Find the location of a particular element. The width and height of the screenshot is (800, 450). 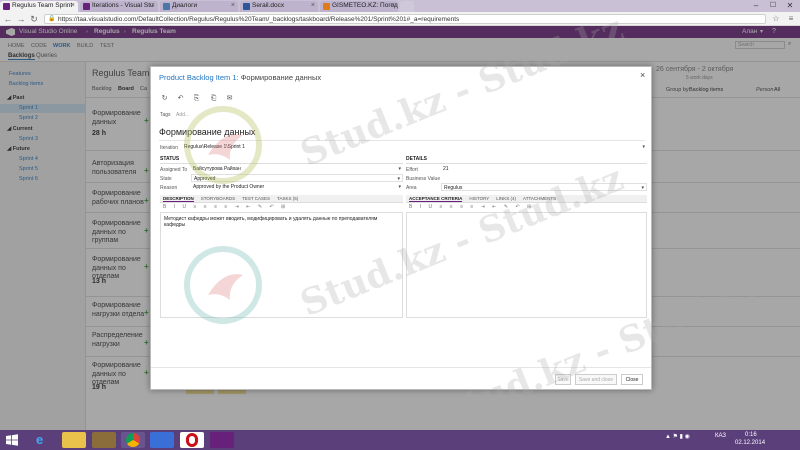

back-button: ← is located at coordinates (8, 19).